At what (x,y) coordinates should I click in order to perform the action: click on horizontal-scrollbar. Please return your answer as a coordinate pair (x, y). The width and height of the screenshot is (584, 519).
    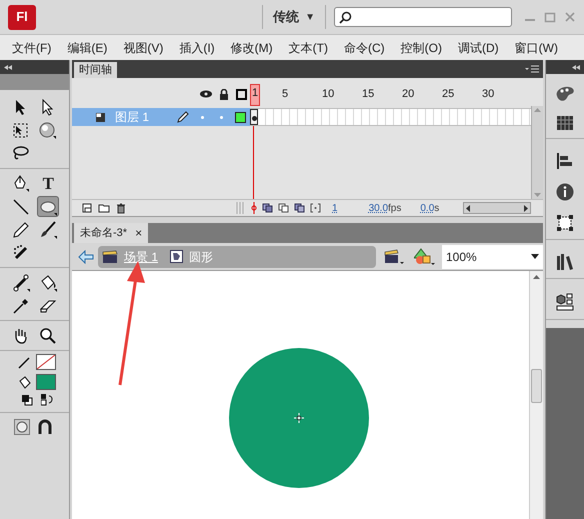
    Looking at the image, I should click on (497, 208).